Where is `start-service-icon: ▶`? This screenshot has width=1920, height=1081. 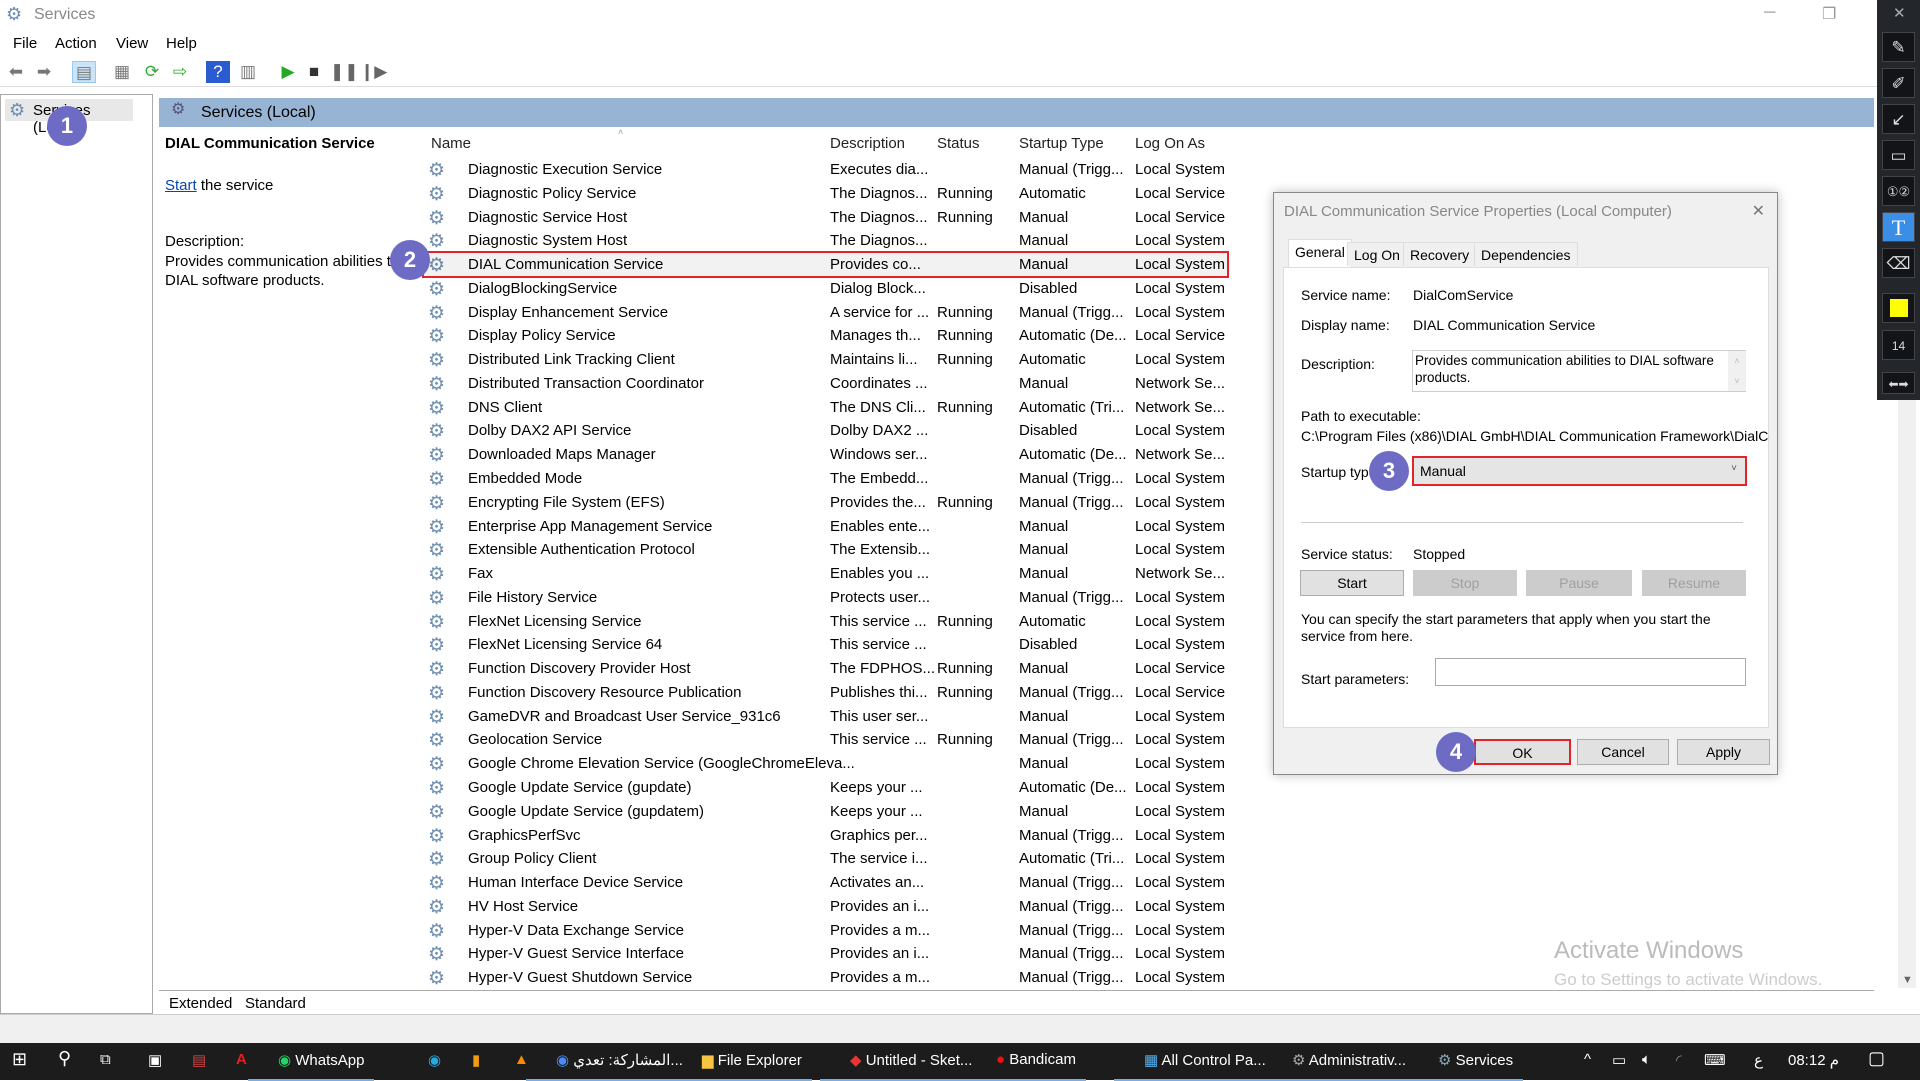
start-service-icon: ▶ is located at coordinates (288, 72).